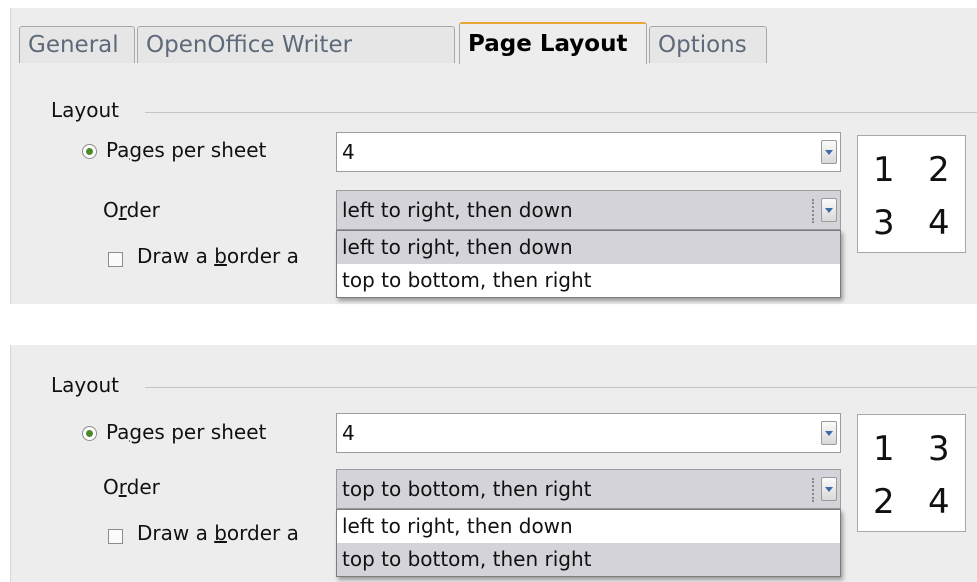 This screenshot has width=977, height=582. Describe the element at coordinates (911, 473) in the screenshot. I see `page-order-preview: 1 3 2 4` at that location.